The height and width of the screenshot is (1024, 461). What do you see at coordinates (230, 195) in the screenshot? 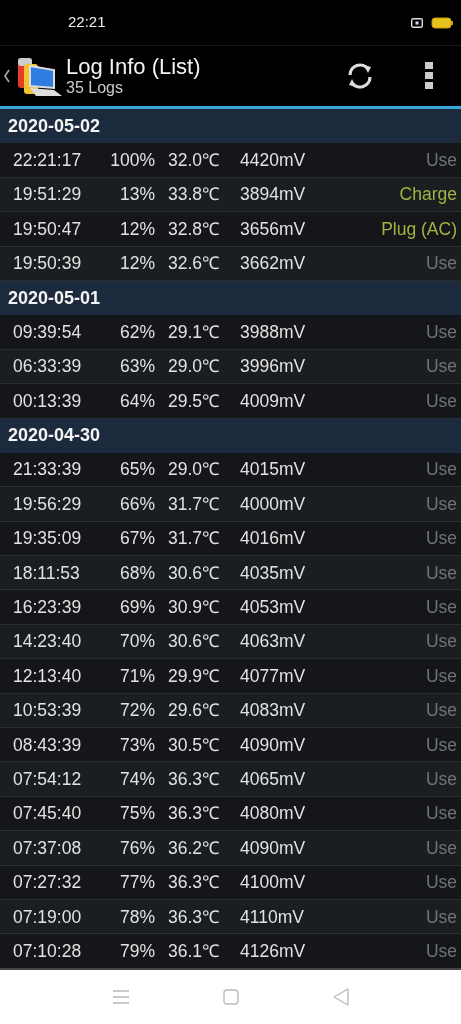
I see `log-row: 19:51:29 13% 33.8℃ 3894mV Charge` at bounding box center [230, 195].